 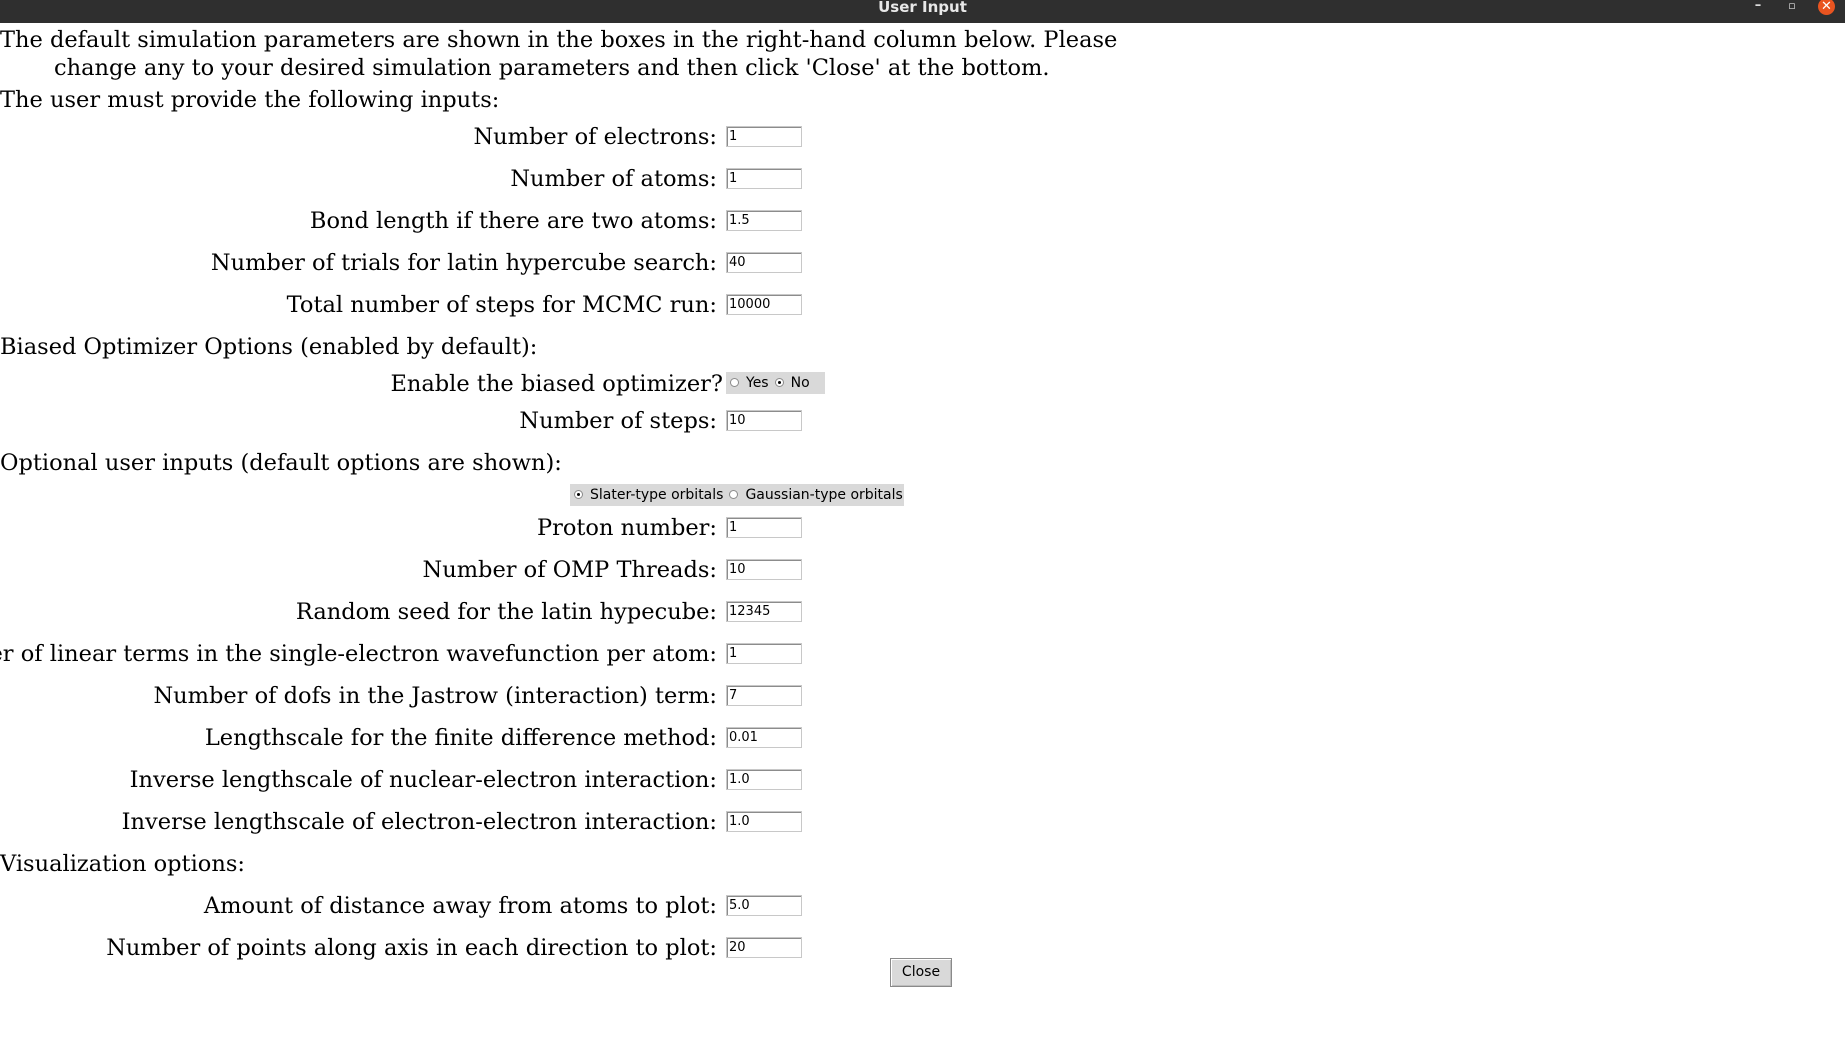 I want to click on electrons-input, so click(x=764, y=136).